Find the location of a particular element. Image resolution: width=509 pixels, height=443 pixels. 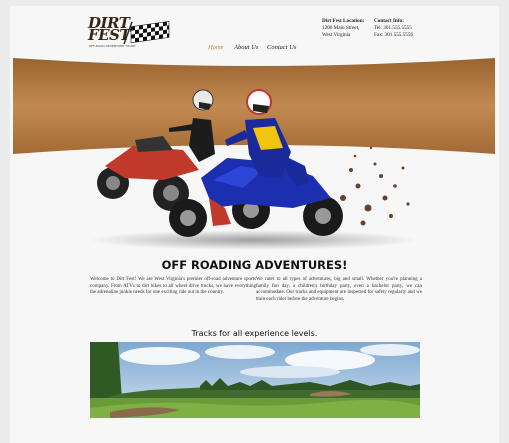

contact-heading: Contact Info: is located at coordinates (389, 21).